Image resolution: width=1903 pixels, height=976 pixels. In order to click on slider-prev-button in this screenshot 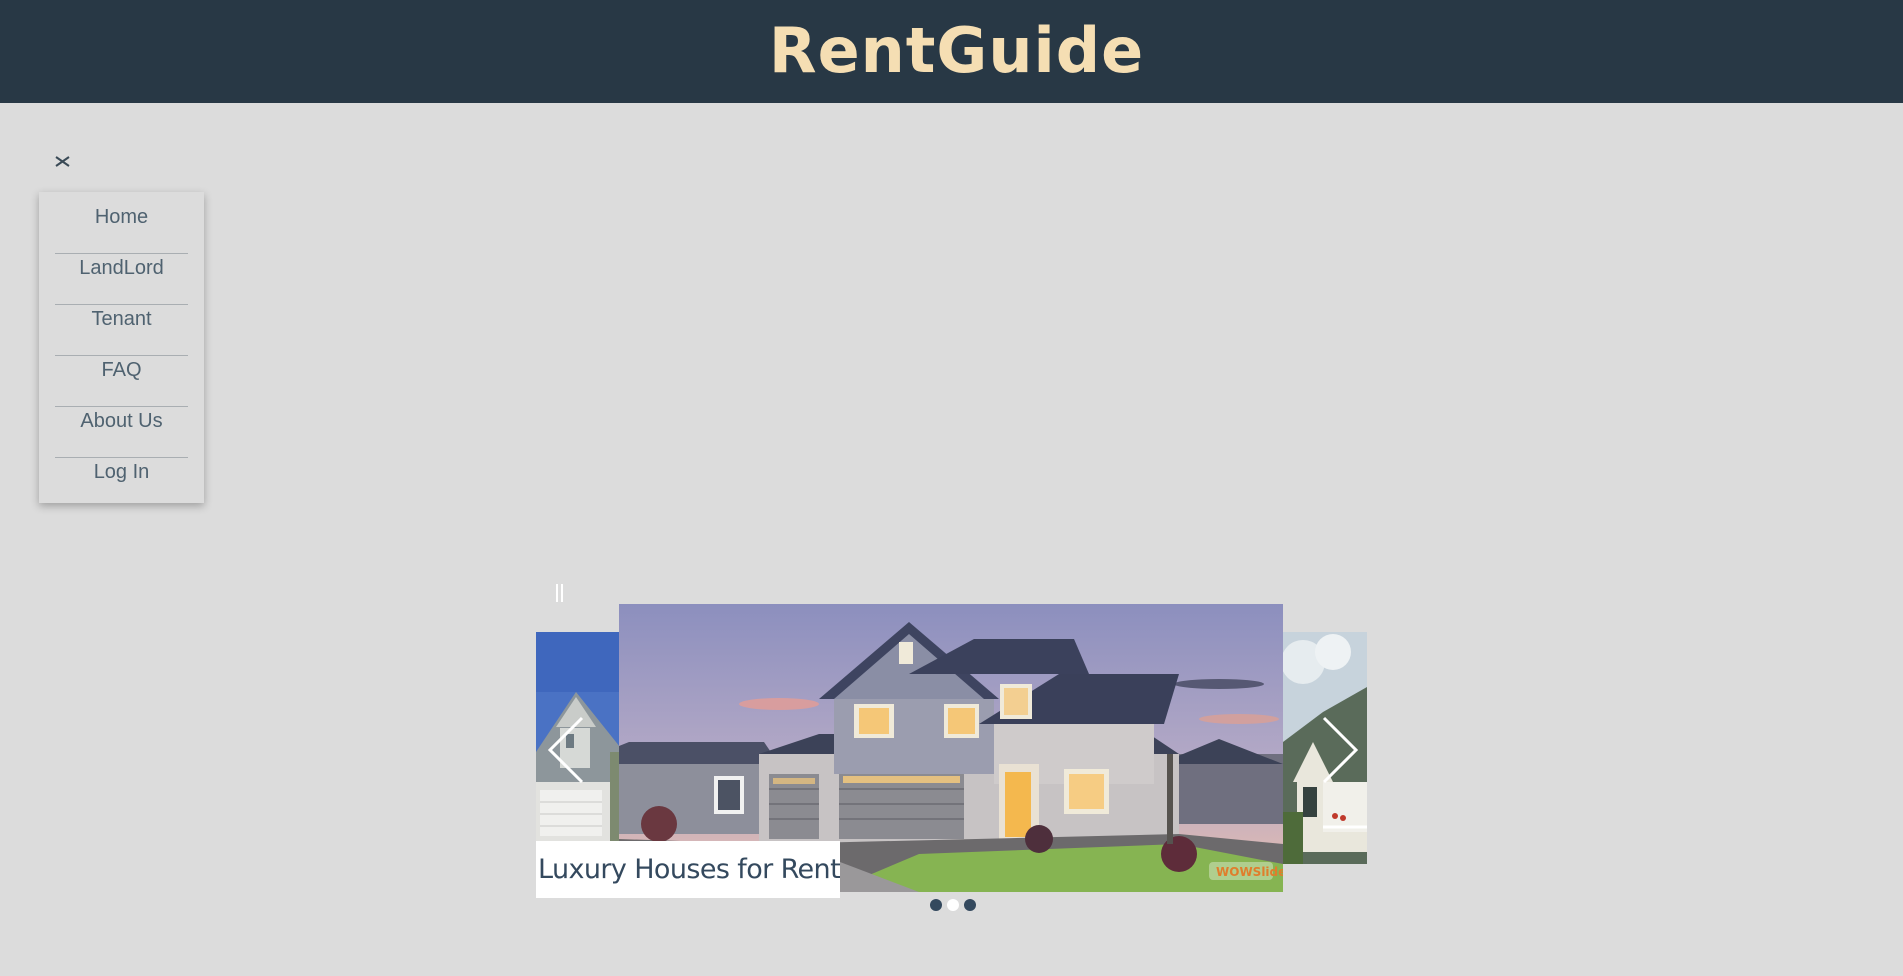, I will do `click(567, 750)`.